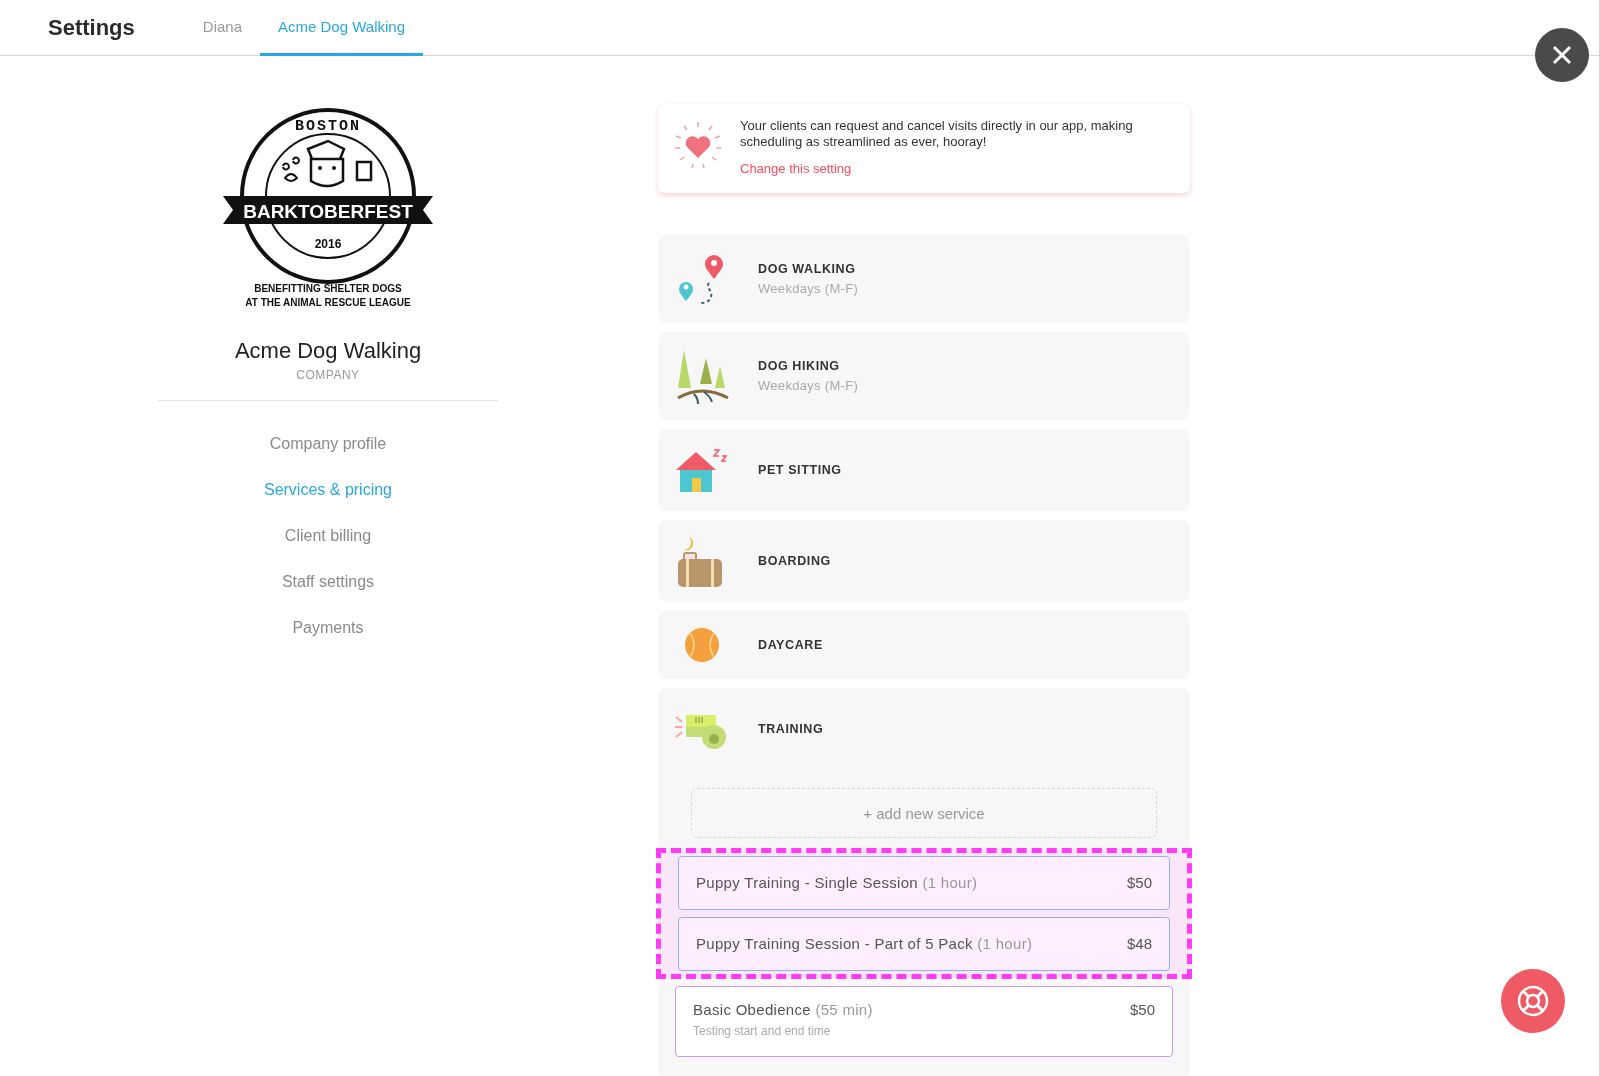 Image resolution: width=1600 pixels, height=1076 pixels. I want to click on service-item-name: Puppy Training Session - Part of 5 Pack (1 hour), so click(864, 943).